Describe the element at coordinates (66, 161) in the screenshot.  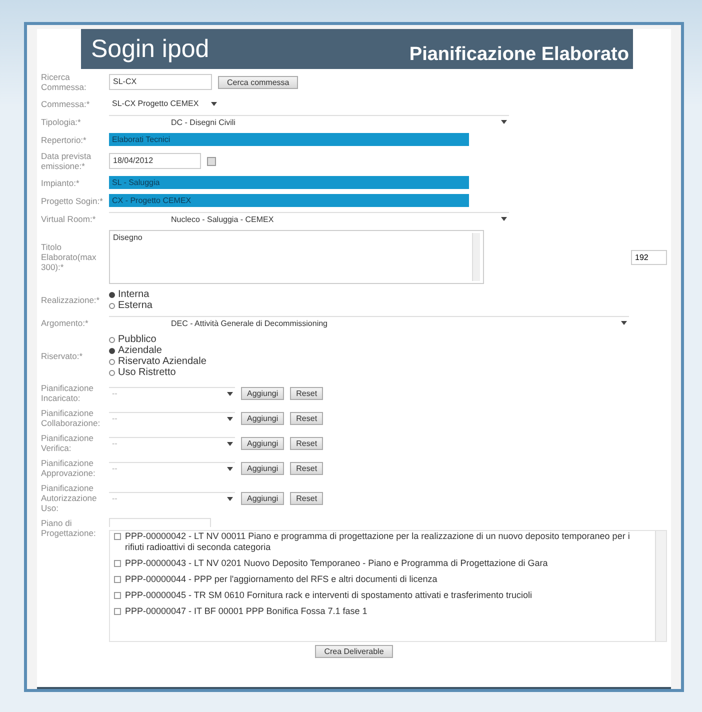
I see `field-label: Data prevista emissione:*` at that location.